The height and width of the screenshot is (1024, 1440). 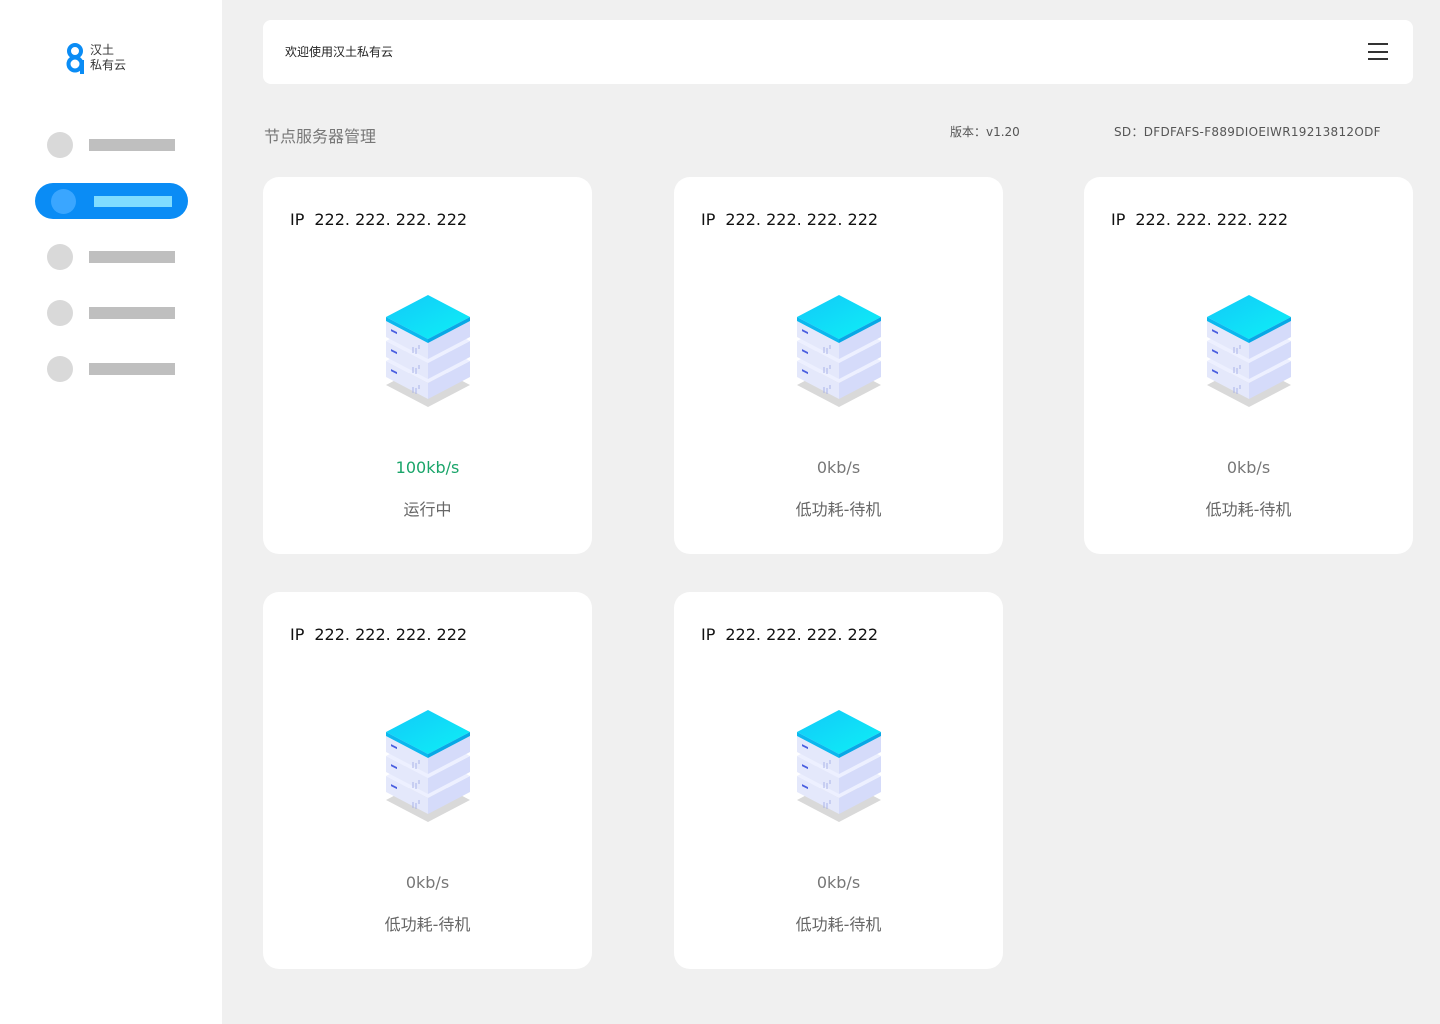 I want to click on top-bar: 欢迎使用汉土私有云, so click(x=838, y=52).